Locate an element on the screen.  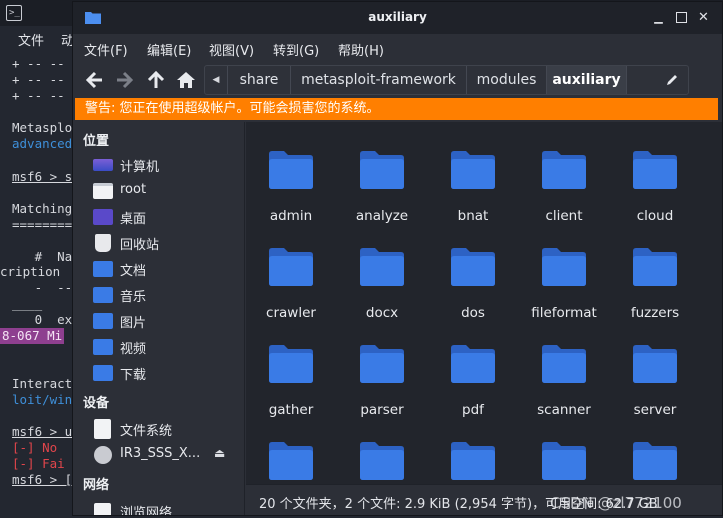
sidebar-item-network: 浏览网络 is located at coordinates (158, 506).